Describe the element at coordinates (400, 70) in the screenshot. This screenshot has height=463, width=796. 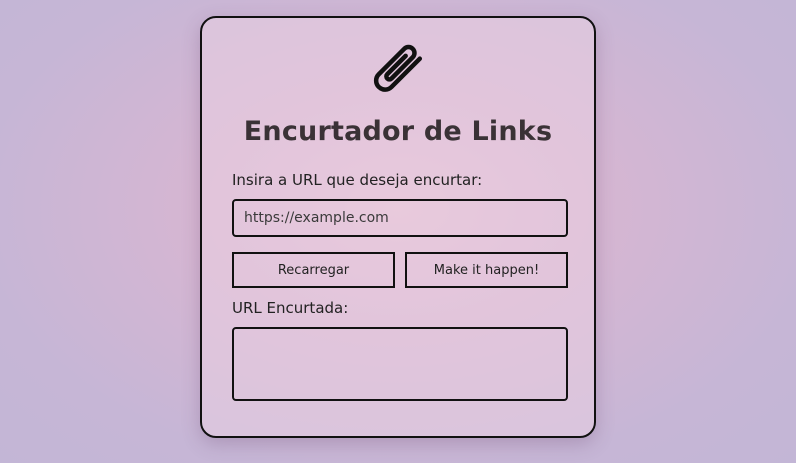
I see `paperclip-icon` at that location.